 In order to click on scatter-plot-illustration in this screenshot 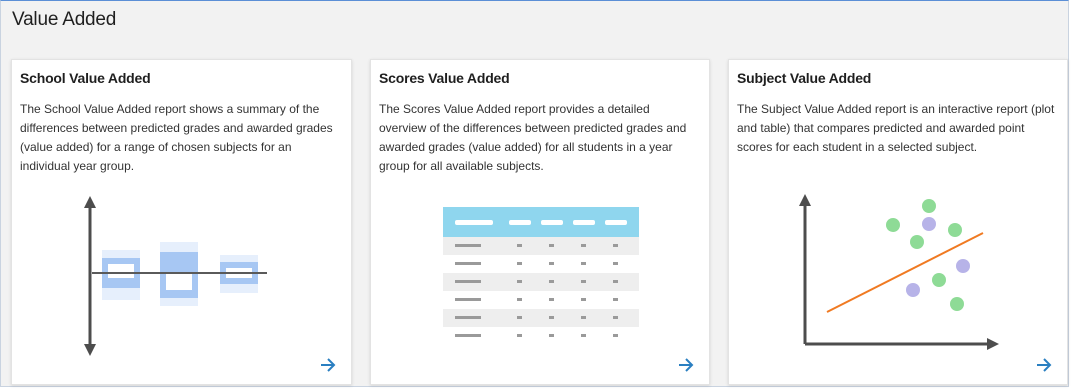, I will do `click(899, 272)`.